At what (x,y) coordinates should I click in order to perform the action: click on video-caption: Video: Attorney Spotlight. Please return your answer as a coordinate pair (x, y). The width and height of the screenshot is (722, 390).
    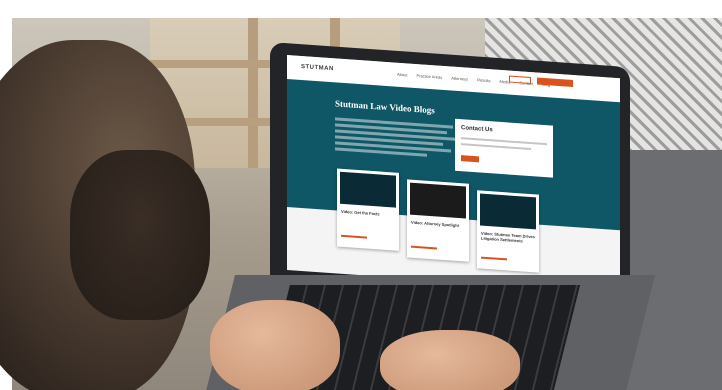
    Looking at the image, I should click on (435, 224).